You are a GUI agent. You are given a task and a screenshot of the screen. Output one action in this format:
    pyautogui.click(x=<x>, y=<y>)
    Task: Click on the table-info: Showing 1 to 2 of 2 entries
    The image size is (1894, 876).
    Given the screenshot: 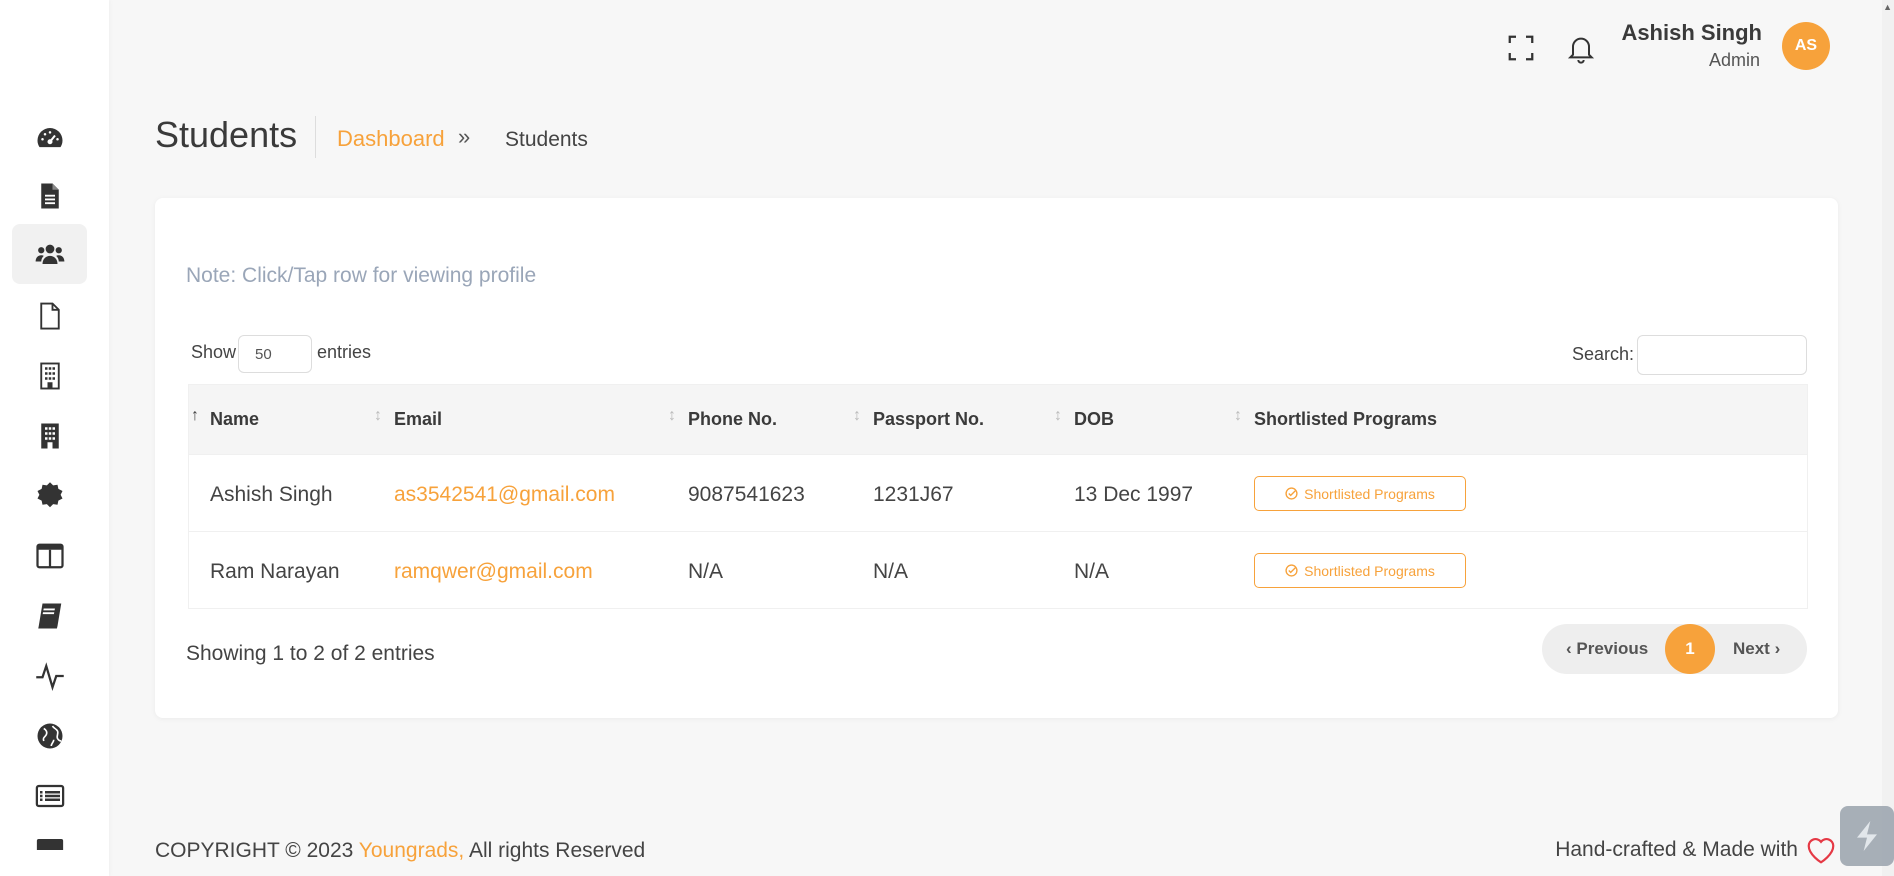 What is the action you would take?
    pyautogui.click(x=310, y=653)
    